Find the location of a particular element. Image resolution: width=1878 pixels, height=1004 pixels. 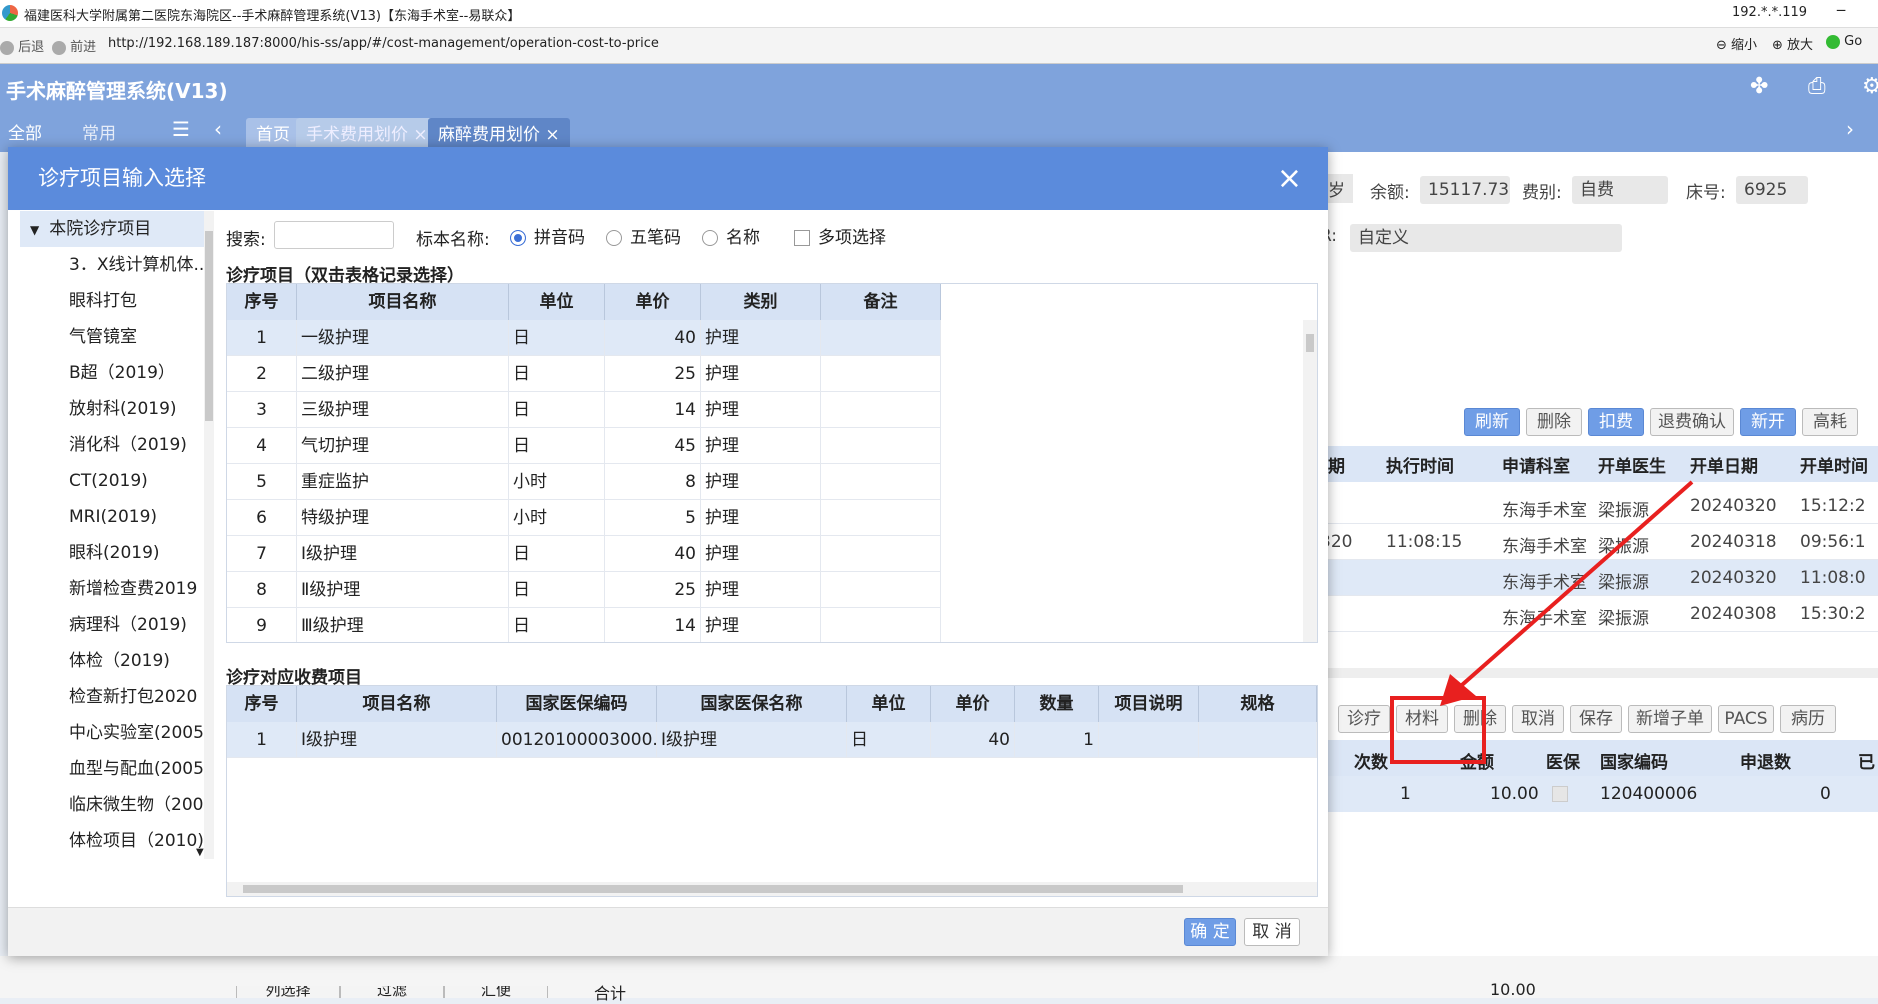

tree-item: 体检（2019) is located at coordinates (115, 661).